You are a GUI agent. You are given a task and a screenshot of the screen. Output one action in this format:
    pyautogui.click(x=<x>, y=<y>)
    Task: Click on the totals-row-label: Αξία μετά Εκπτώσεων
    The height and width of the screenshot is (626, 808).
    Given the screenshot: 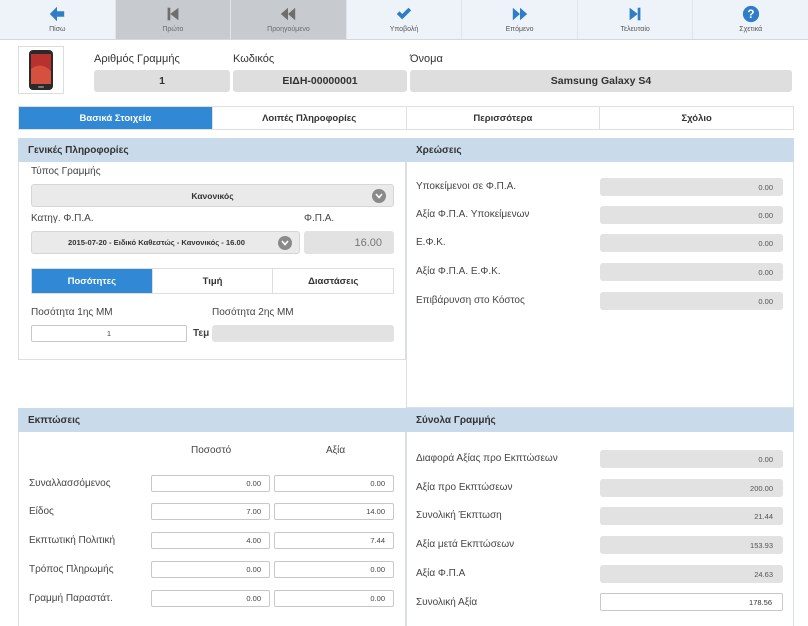 What is the action you would take?
    pyautogui.click(x=465, y=544)
    